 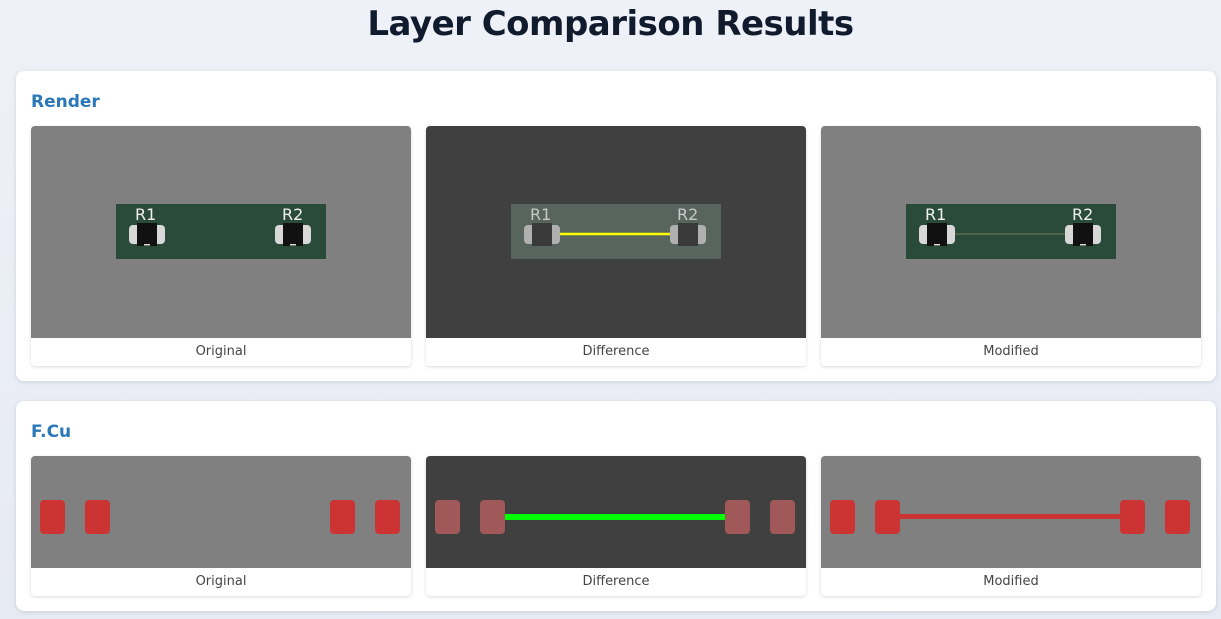 I want to click on copper-trace, so click(x=1011, y=516).